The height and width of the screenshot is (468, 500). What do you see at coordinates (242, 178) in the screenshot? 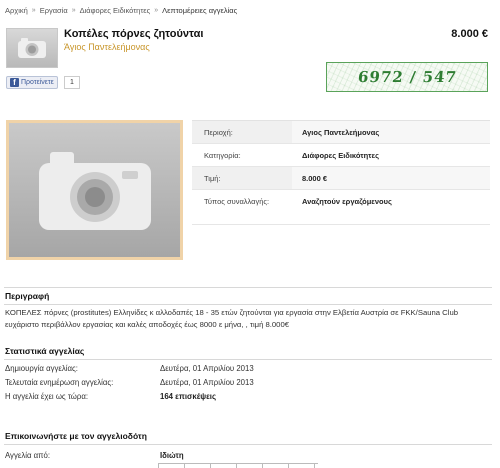
I see `detail-label: Τιμή:` at bounding box center [242, 178].